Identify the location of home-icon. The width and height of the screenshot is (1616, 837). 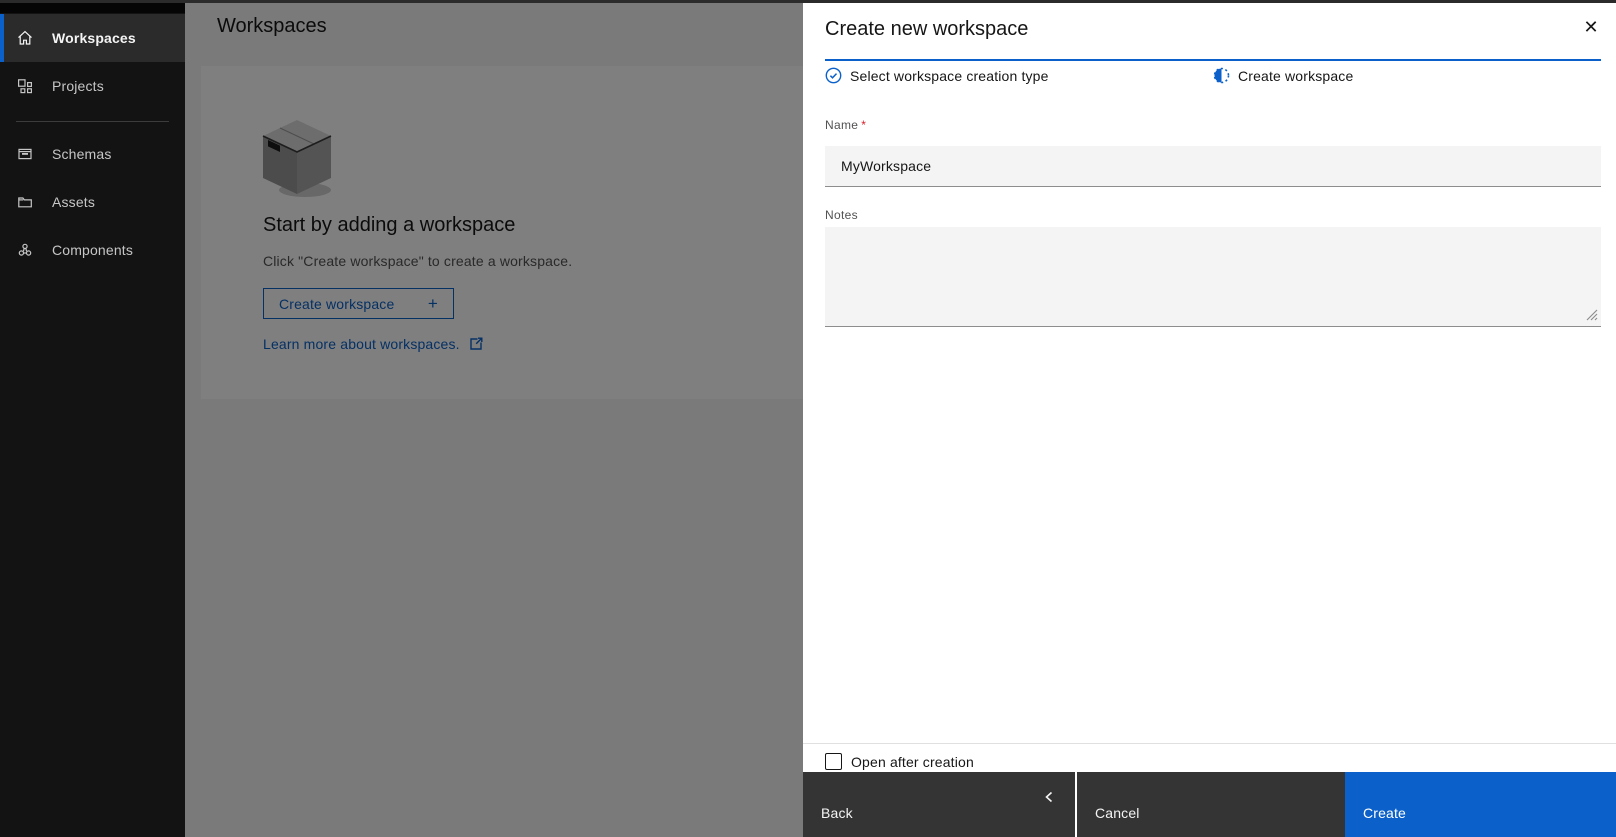
(25, 38).